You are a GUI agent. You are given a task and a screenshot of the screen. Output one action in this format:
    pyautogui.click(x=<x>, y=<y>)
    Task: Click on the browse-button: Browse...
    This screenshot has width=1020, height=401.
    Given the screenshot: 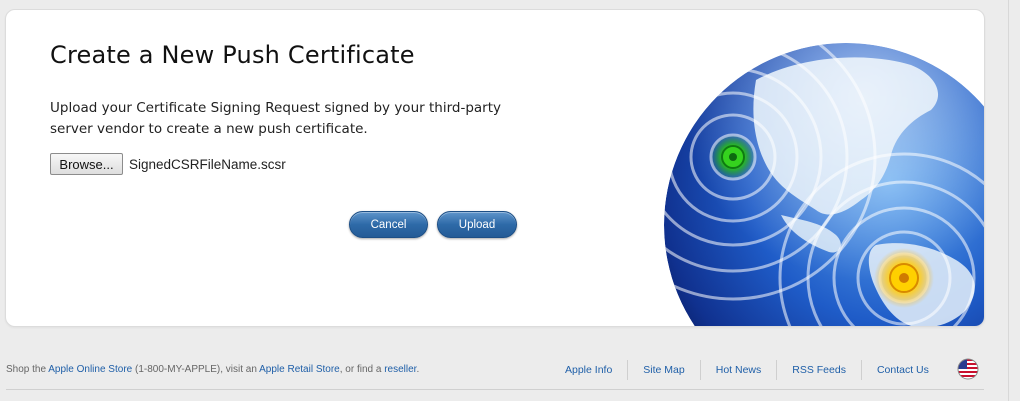 What is the action you would take?
    pyautogui.click(x=86, y=164)
    